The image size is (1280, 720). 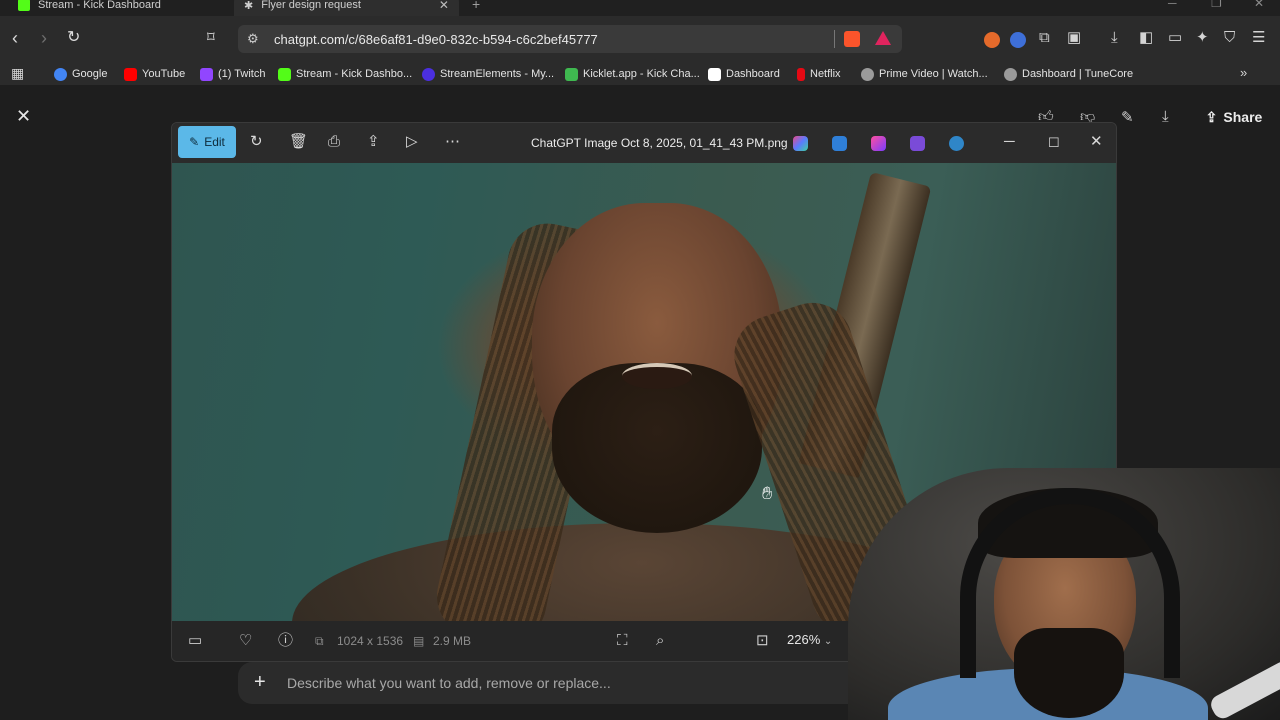 I want to click on share-button: ⇪ Share, so click(x=1234, y=117).